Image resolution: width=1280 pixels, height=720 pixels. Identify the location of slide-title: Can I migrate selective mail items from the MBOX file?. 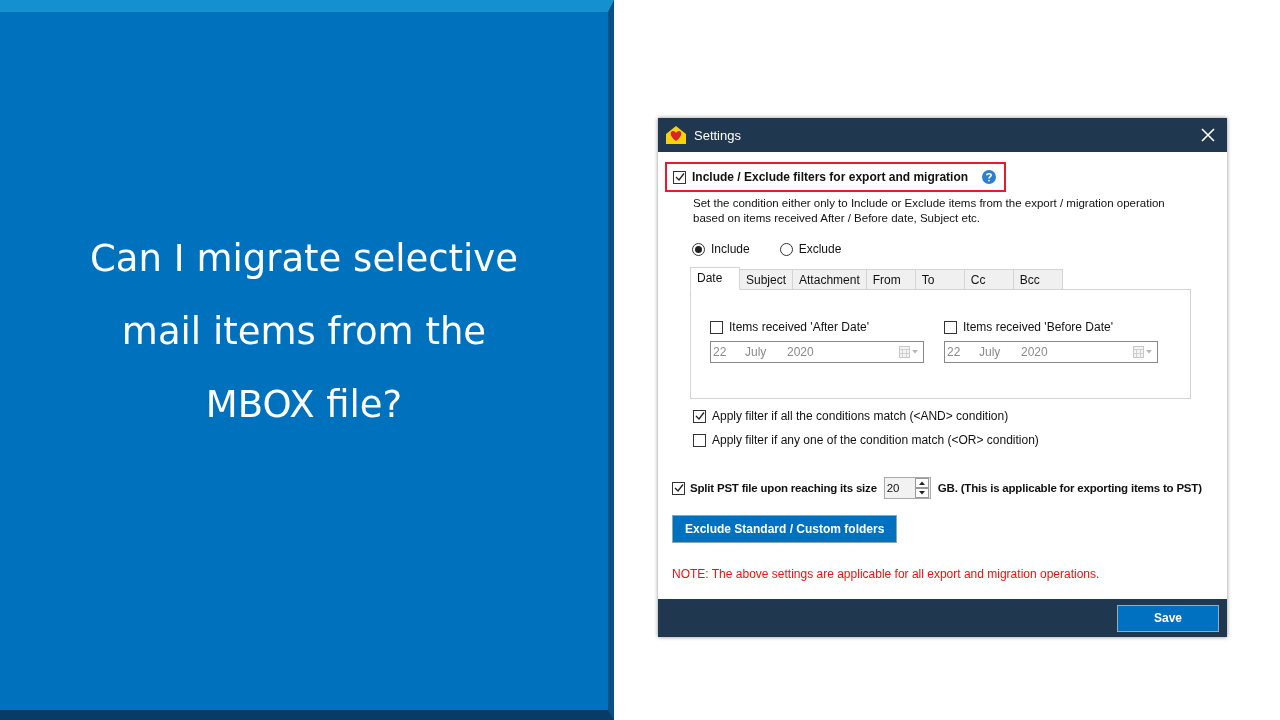
(304, 331).